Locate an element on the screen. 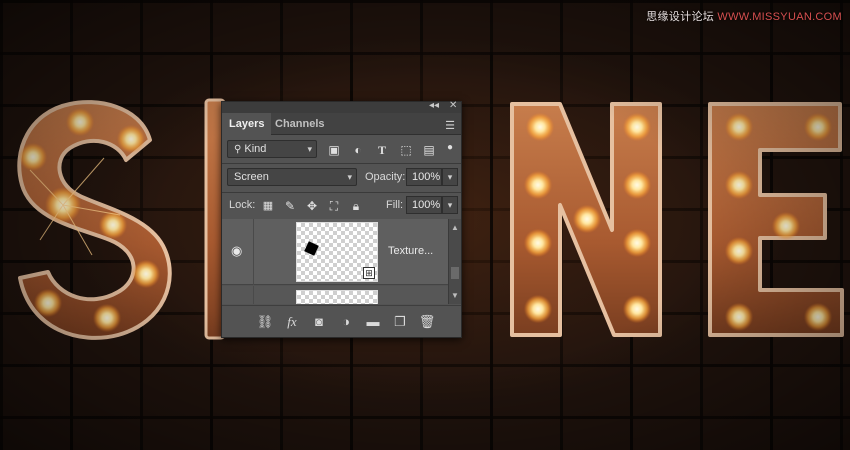  tab-layers: Layers is located at coordinates (247, 124).